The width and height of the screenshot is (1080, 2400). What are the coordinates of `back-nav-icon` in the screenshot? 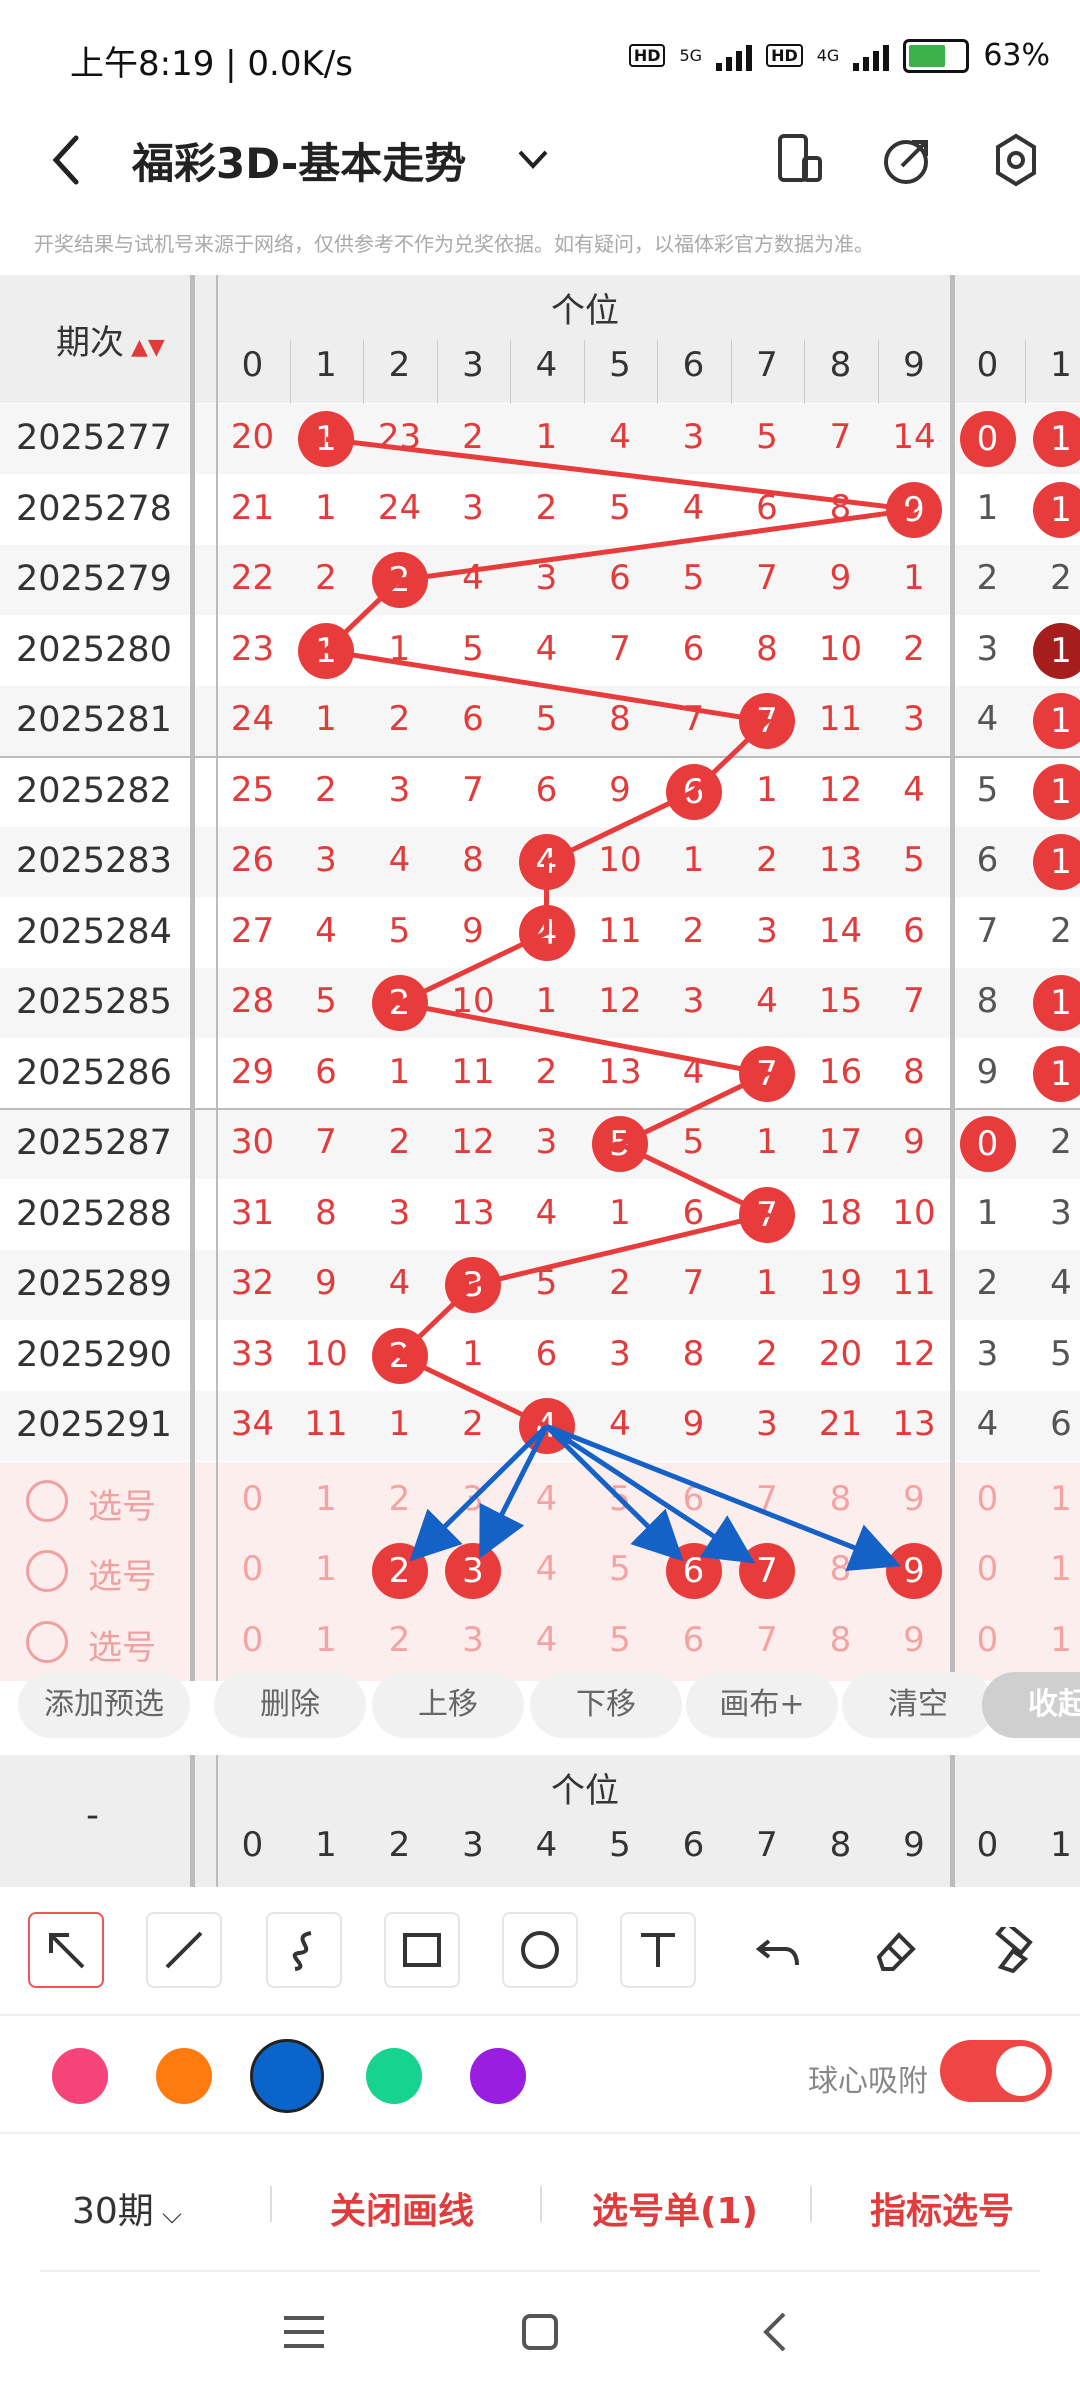 It's located at (775, 2332).